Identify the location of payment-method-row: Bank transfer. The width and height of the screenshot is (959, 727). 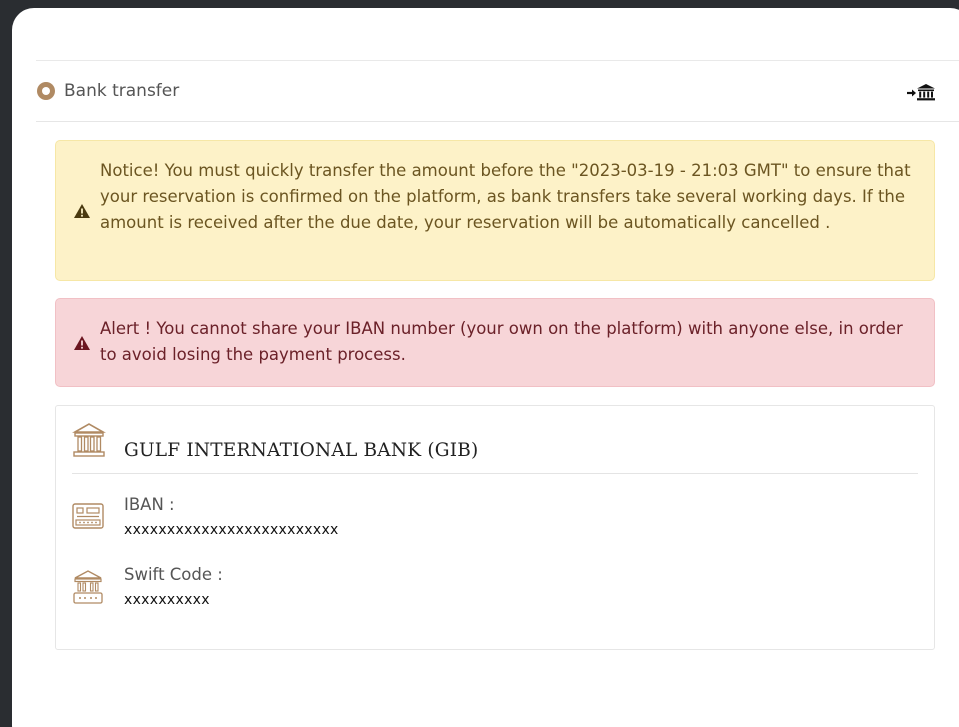
(497, 91).